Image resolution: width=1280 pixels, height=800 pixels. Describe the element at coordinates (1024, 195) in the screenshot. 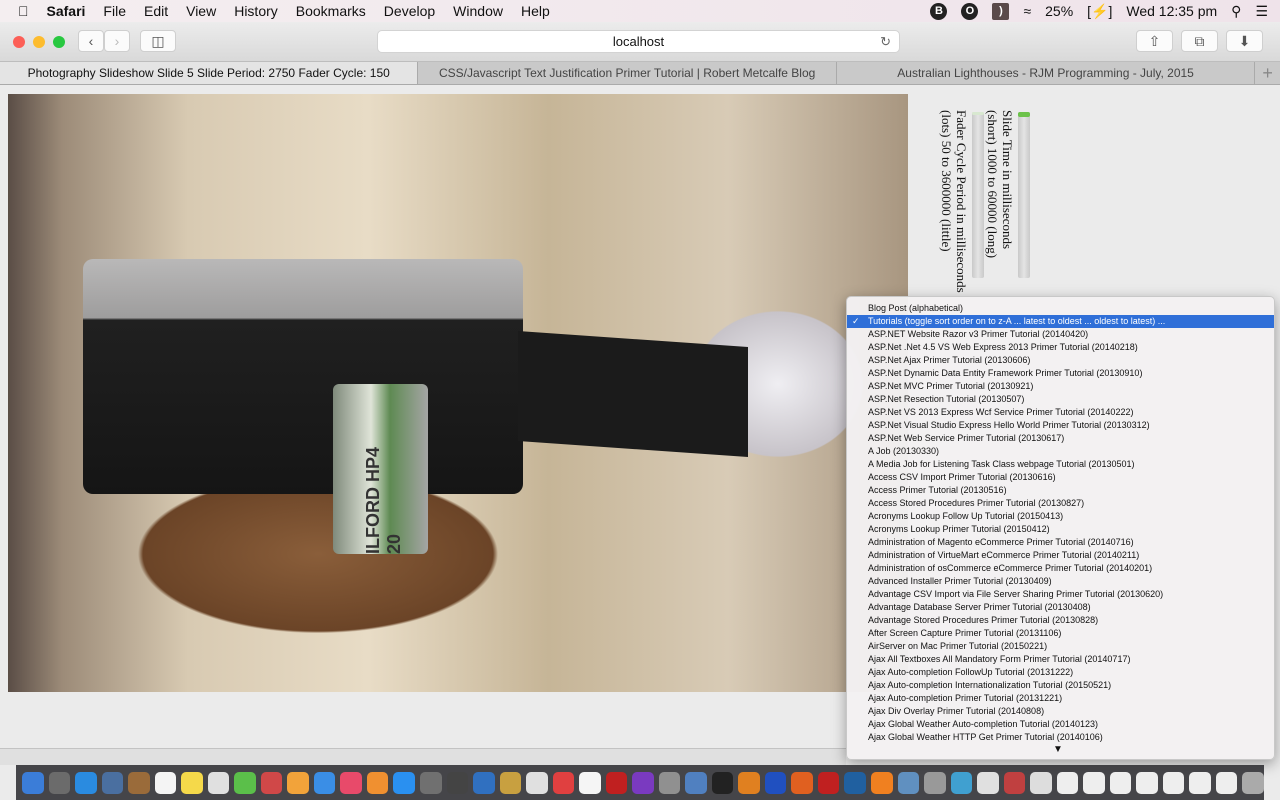

I see `slide-time-slider` at that location.